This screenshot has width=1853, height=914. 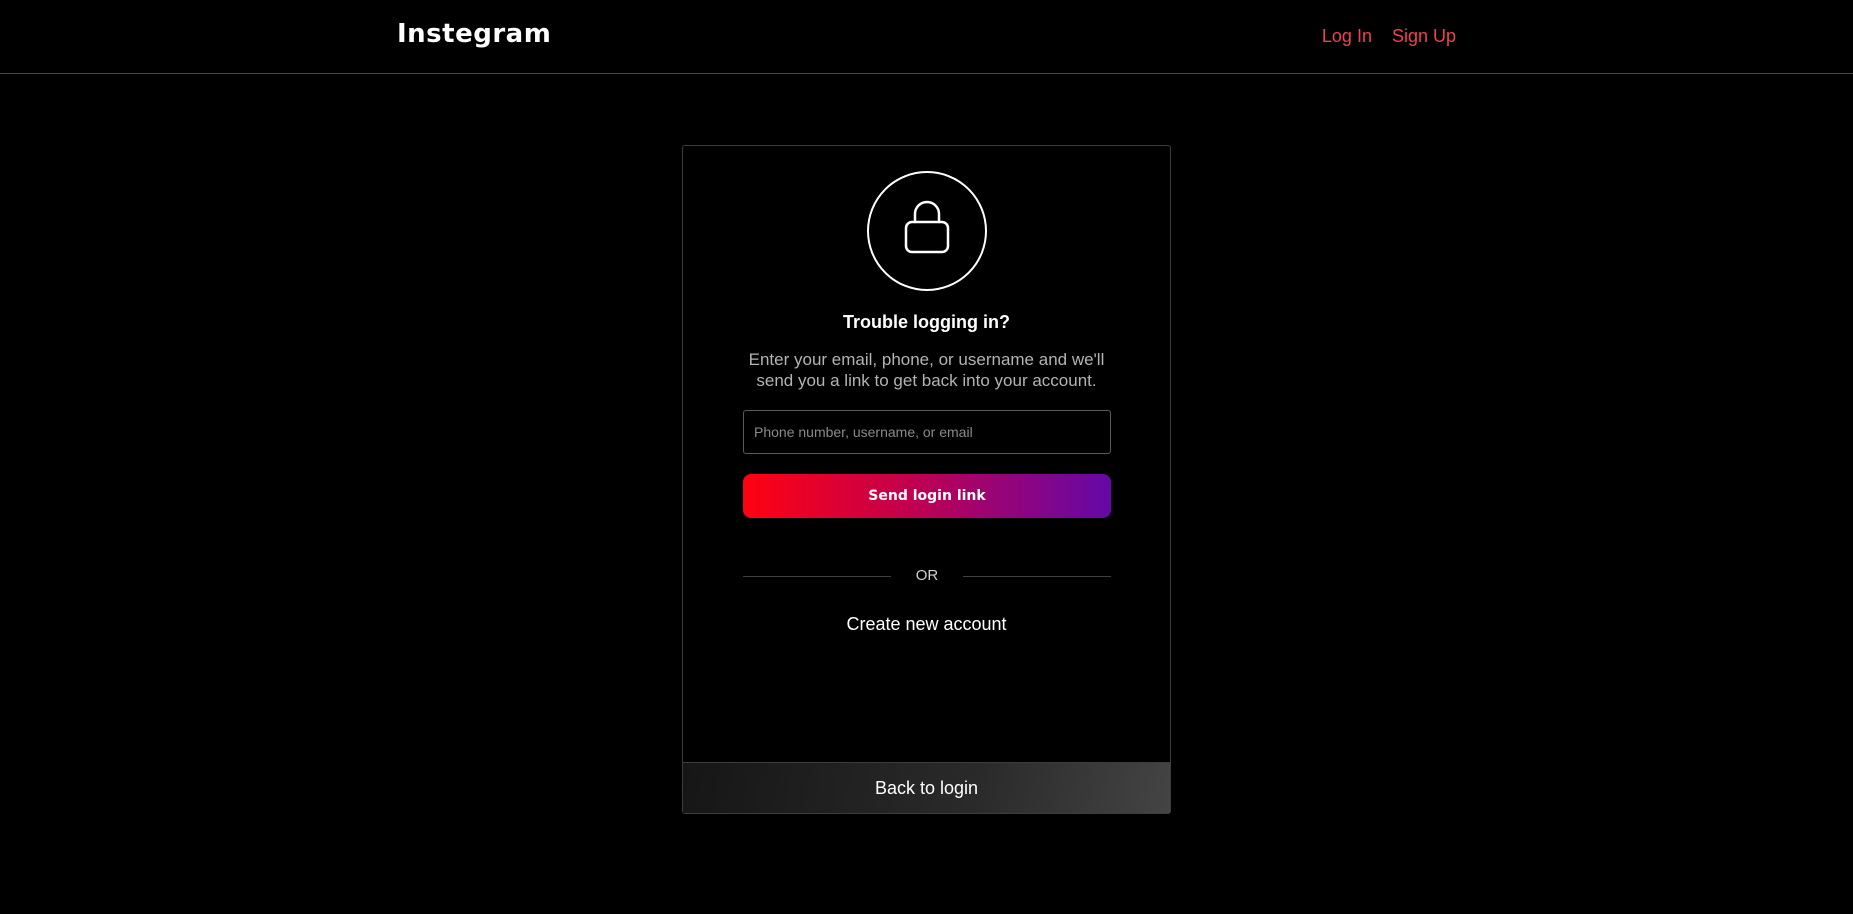 What do you see at coordinates (927, 227) in the screenshot?
I see `lock-icon` at bounding box center [927, 227].